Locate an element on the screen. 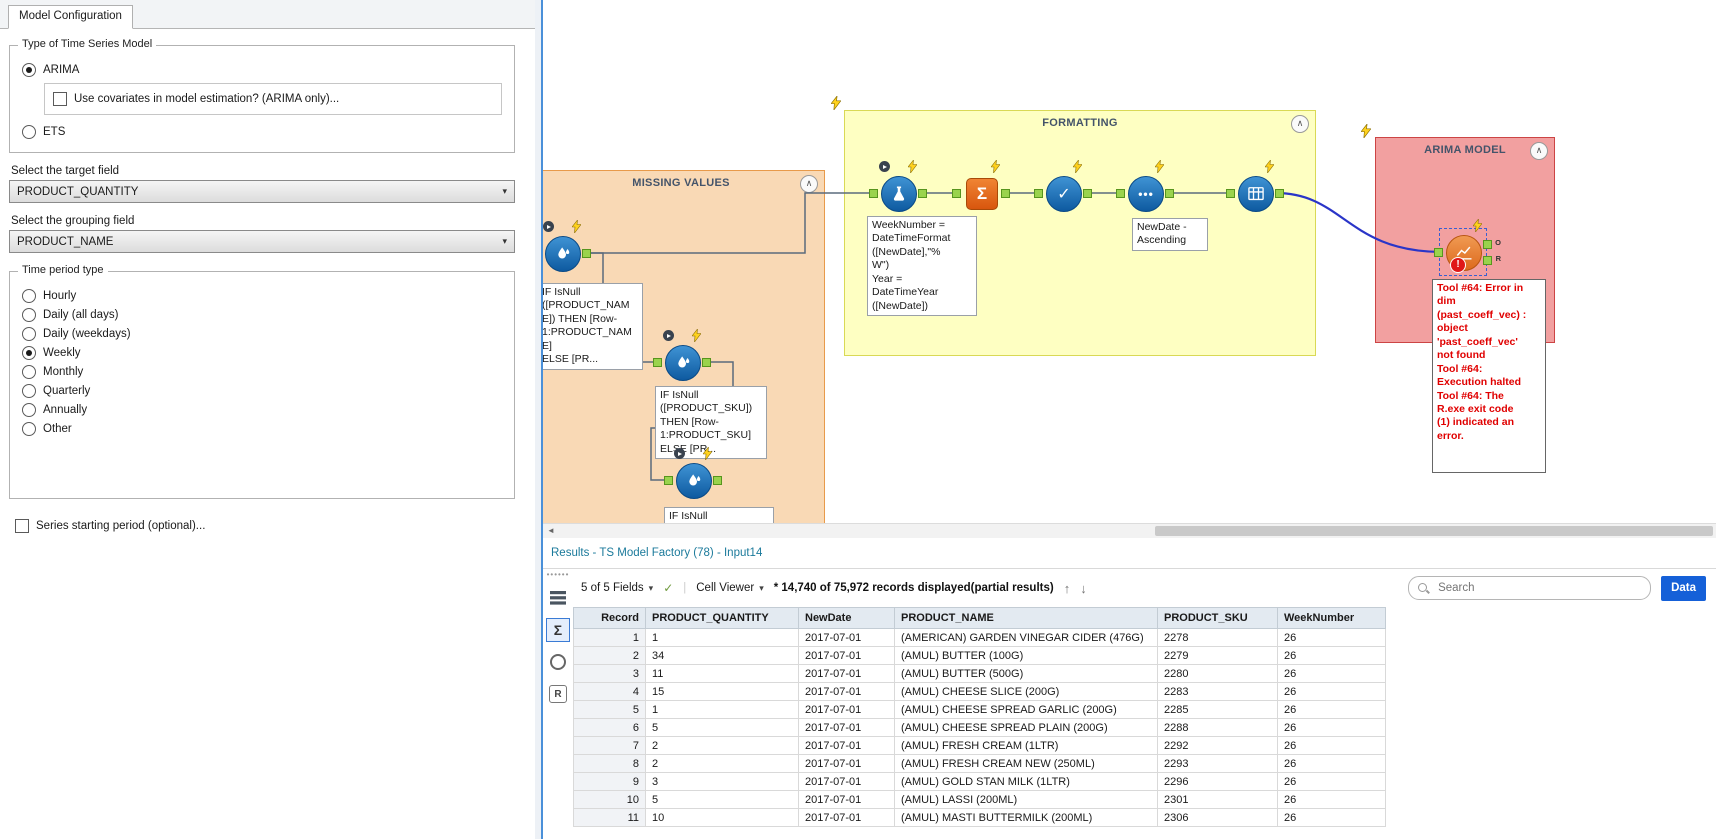 This screenshot has width=1716, height=839. radio-option-monthly: Monthly is located at coordinates (262, 372).